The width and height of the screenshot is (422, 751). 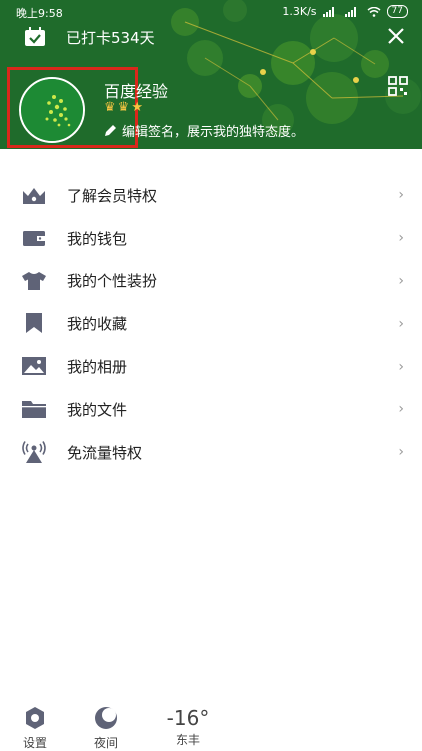 What do you see at coordinates (34, 451) in the screenshot?
I see `signal-tower-icon` at bounding box center [34, 451].